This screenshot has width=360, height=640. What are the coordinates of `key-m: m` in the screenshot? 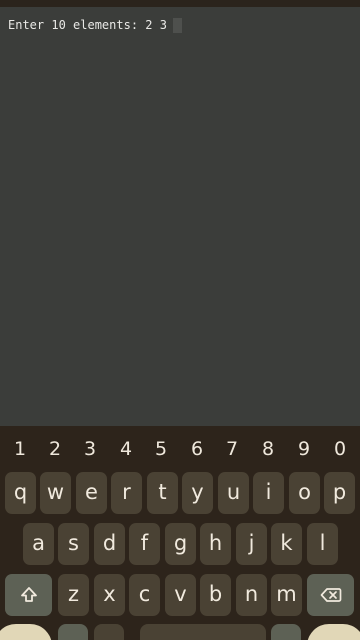 It's located at (286, 595).